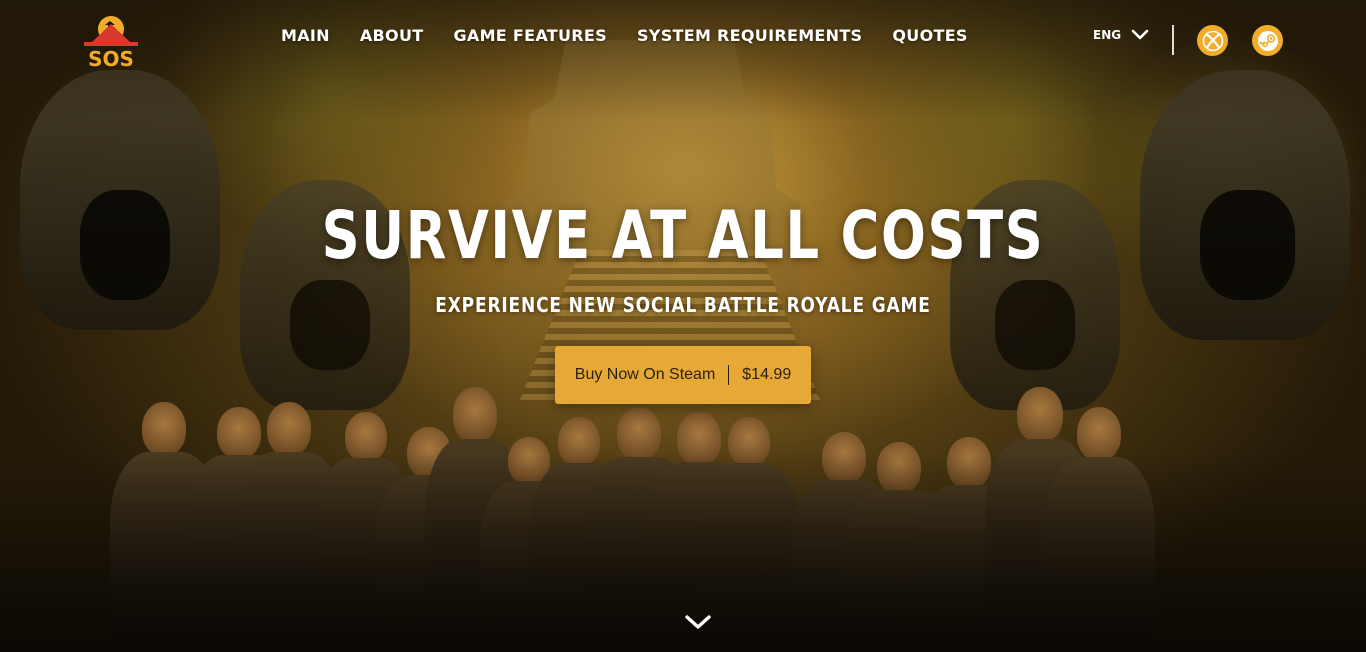  Describe the element at coordinates (683, 235) in the screenshot. I see `hero-title: SURVIVE AT ALL COSTS` at that location.